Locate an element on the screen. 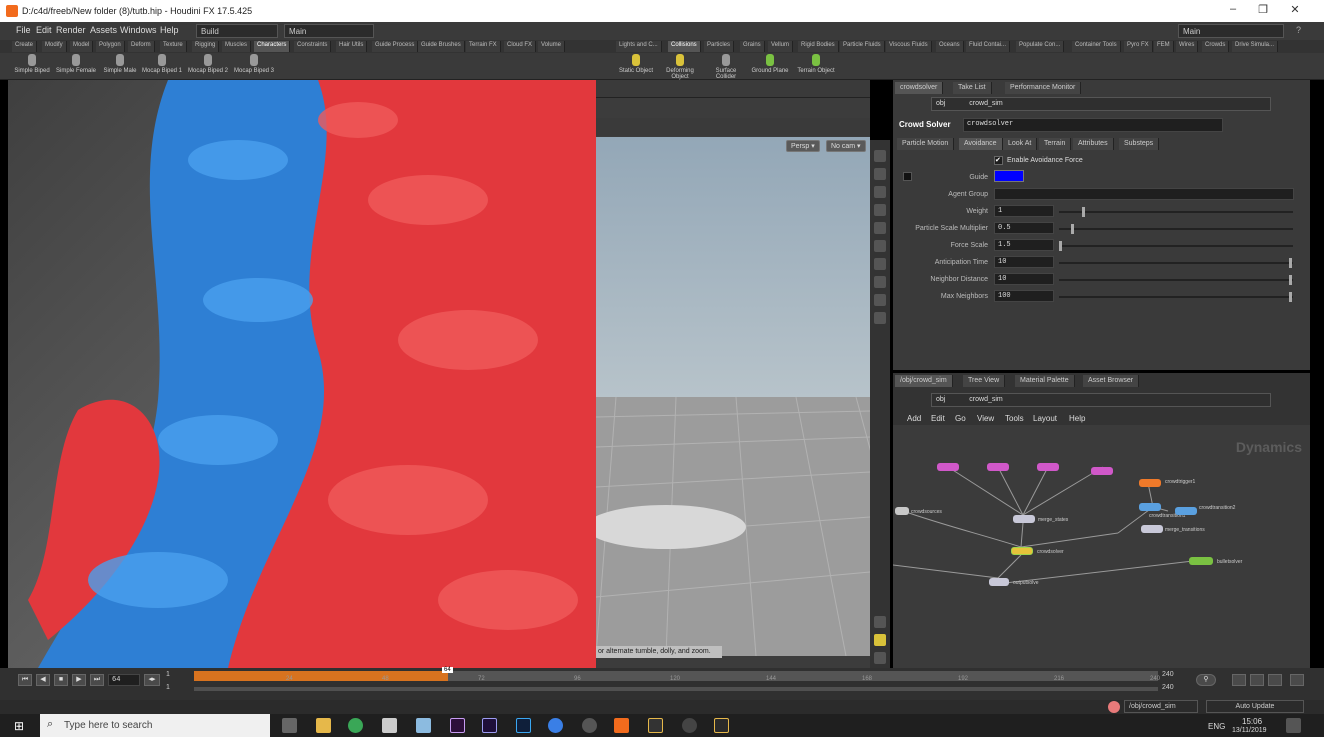 This screenshot has height=737, width=1324. tool-static-object: Static Object is located at coordinates (636, 64).